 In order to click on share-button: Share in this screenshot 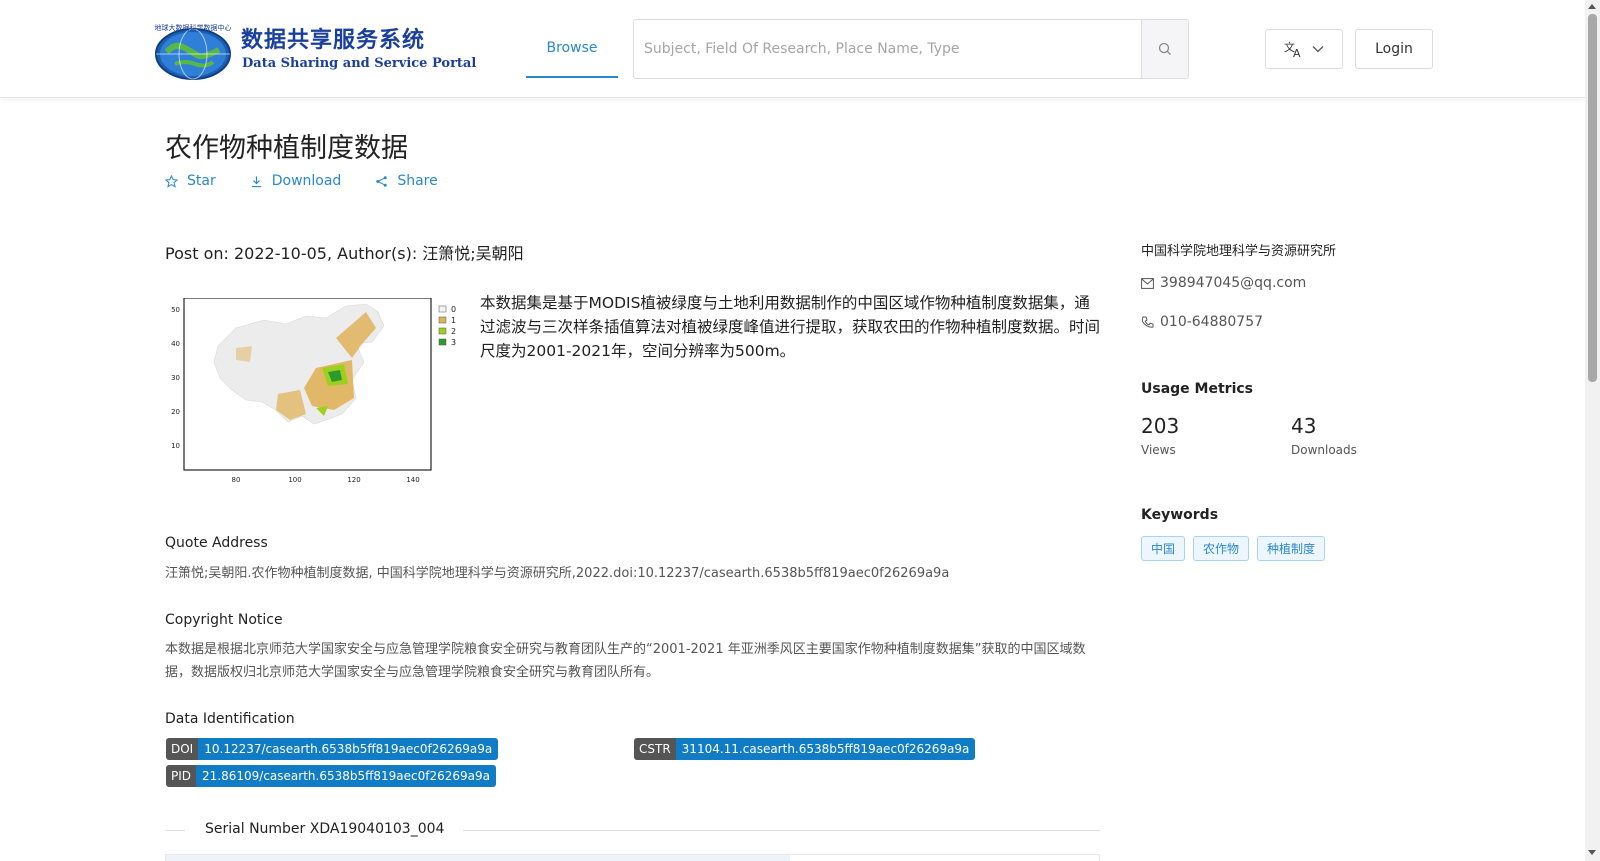, I will do `click(406, 181)`.